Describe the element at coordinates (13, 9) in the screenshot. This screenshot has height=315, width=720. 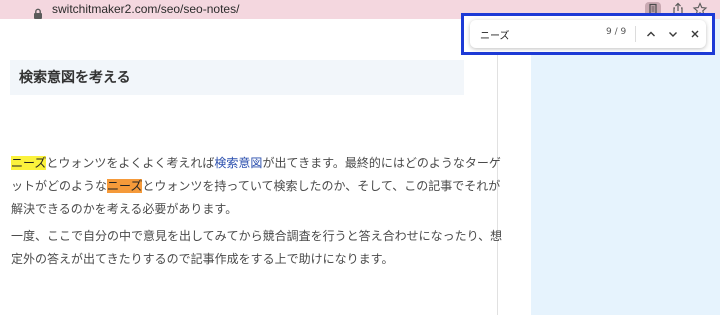
I see `toolbar-left-area` at that location.